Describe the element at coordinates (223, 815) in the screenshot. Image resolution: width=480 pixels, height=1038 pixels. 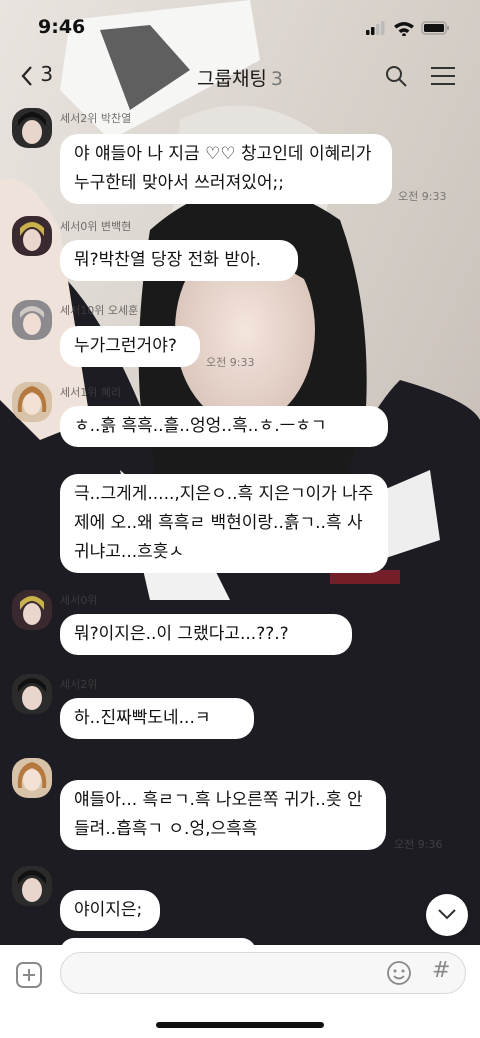
I see `message-bubble: 얘들아... 흑ㄹㄱ.흑 나오른쪽 귀가..흣 안들려..흡흑ㄱ ㅇ.엉,으흑흑` at that location.